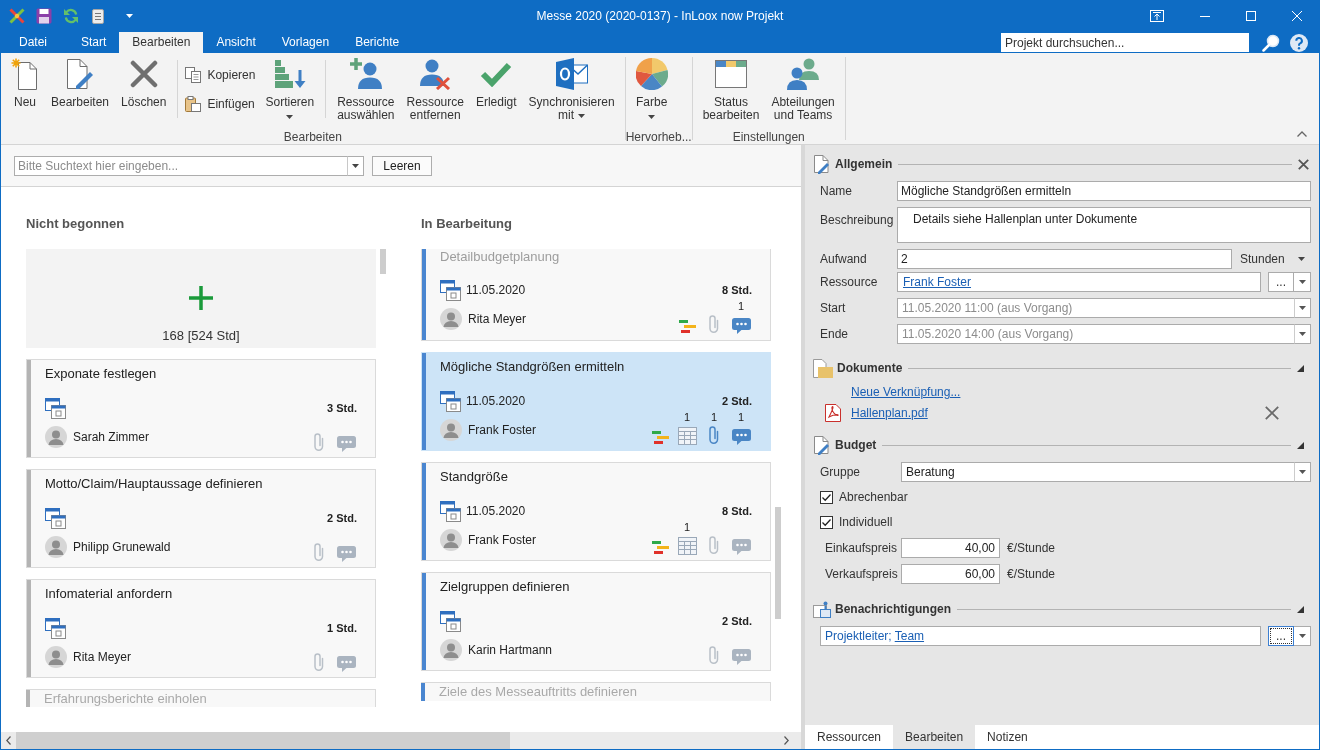  What do you see at coordinates (596, 401) in the screenshot?
I see `task-card: Mögliche Standgrößen ermitteln 11.05.2020 2 Std. Frank Foster 1 1 1` at bounding box center [596, 401].